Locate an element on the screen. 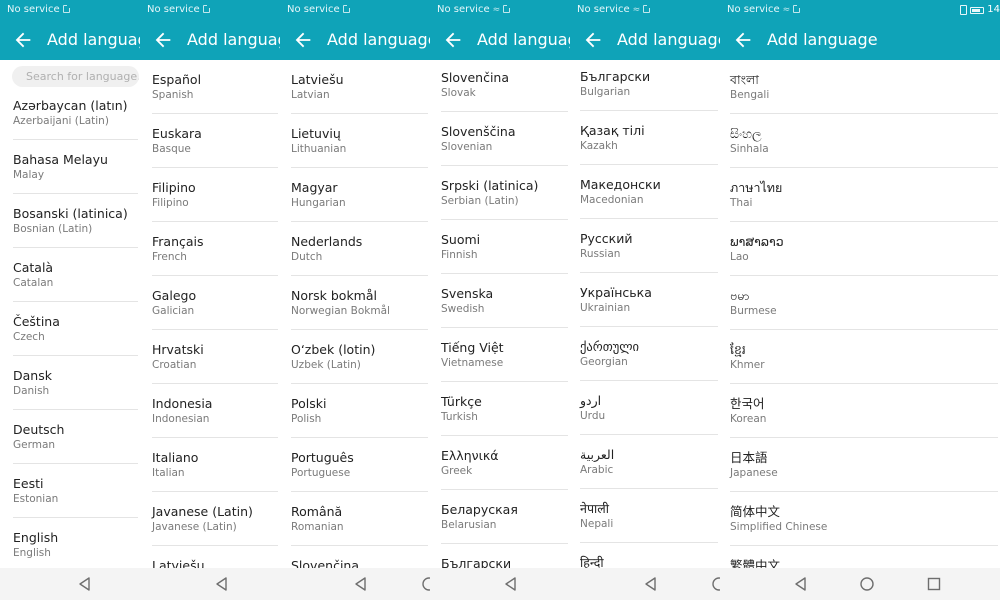 This screenshot has height=600, width=1000. language-list-item: Català Catalan is located at coordinates (70, 275).